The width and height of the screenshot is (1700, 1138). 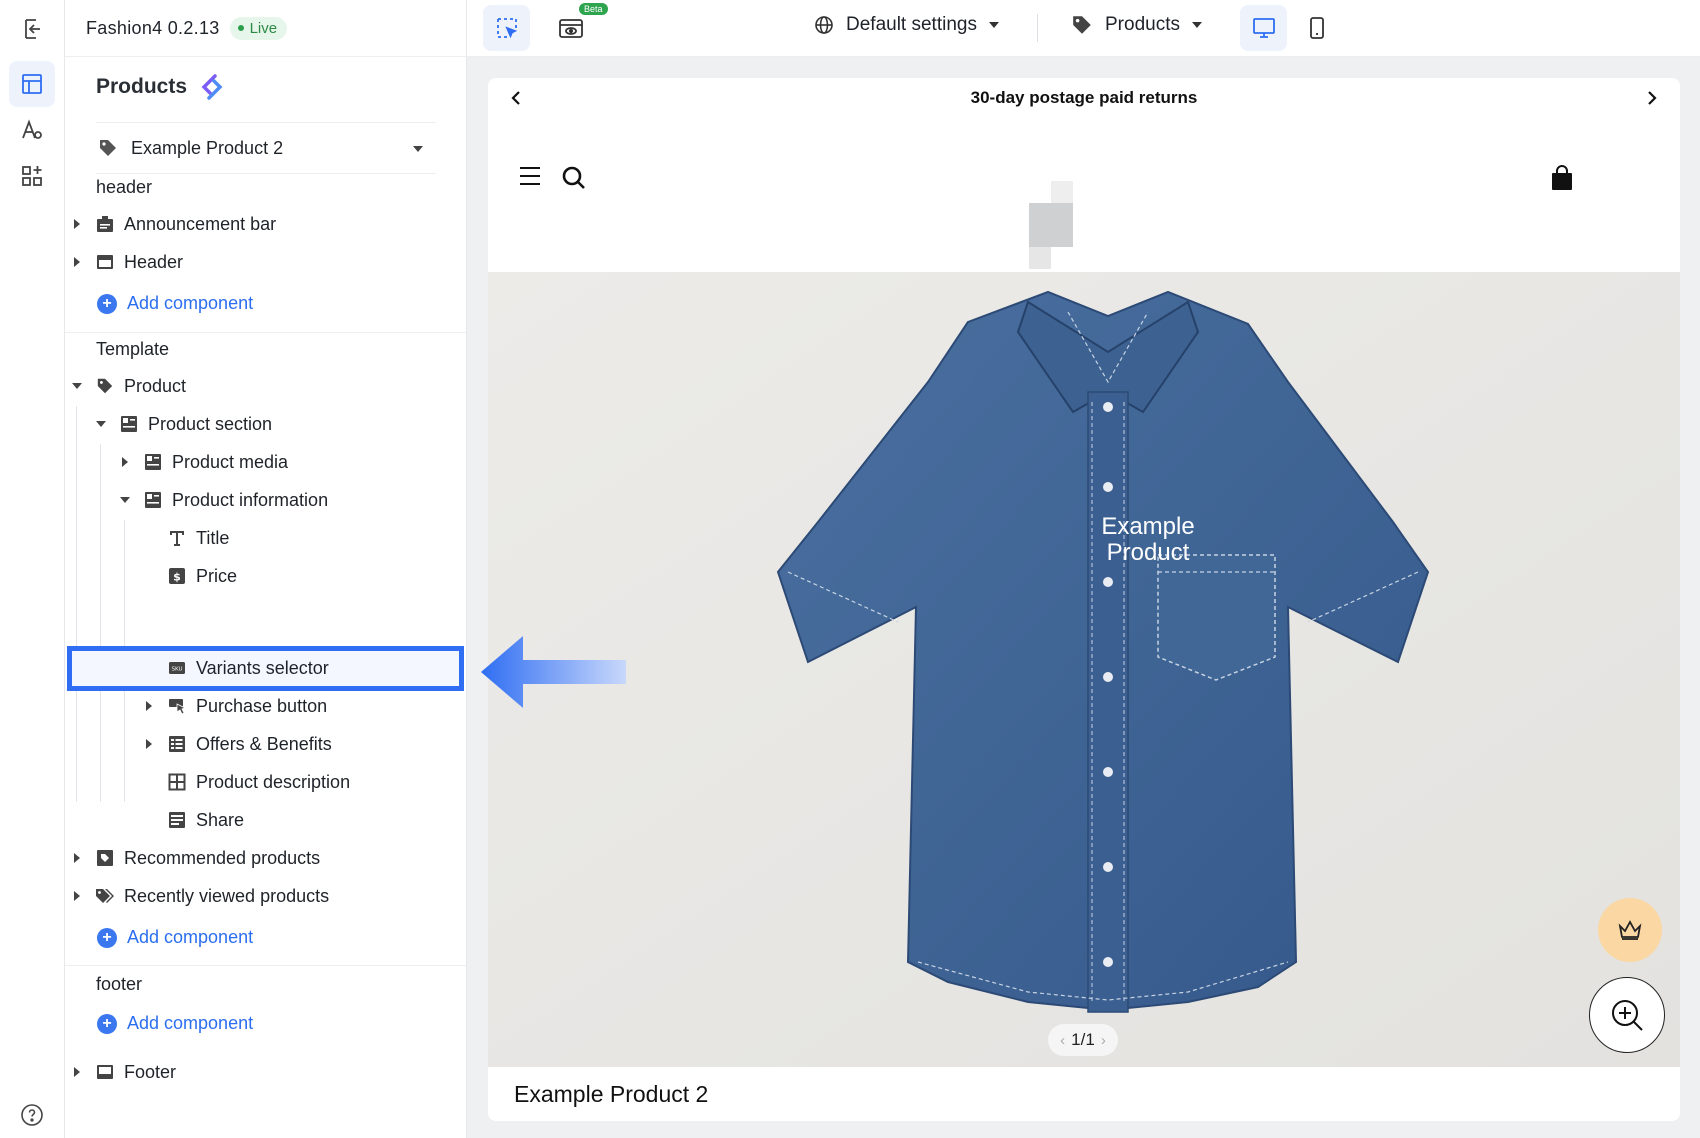 What do you see at coordinates (32, 1115) in the screenshot?
I see `help-icon` at bounding box center [32, 1115].